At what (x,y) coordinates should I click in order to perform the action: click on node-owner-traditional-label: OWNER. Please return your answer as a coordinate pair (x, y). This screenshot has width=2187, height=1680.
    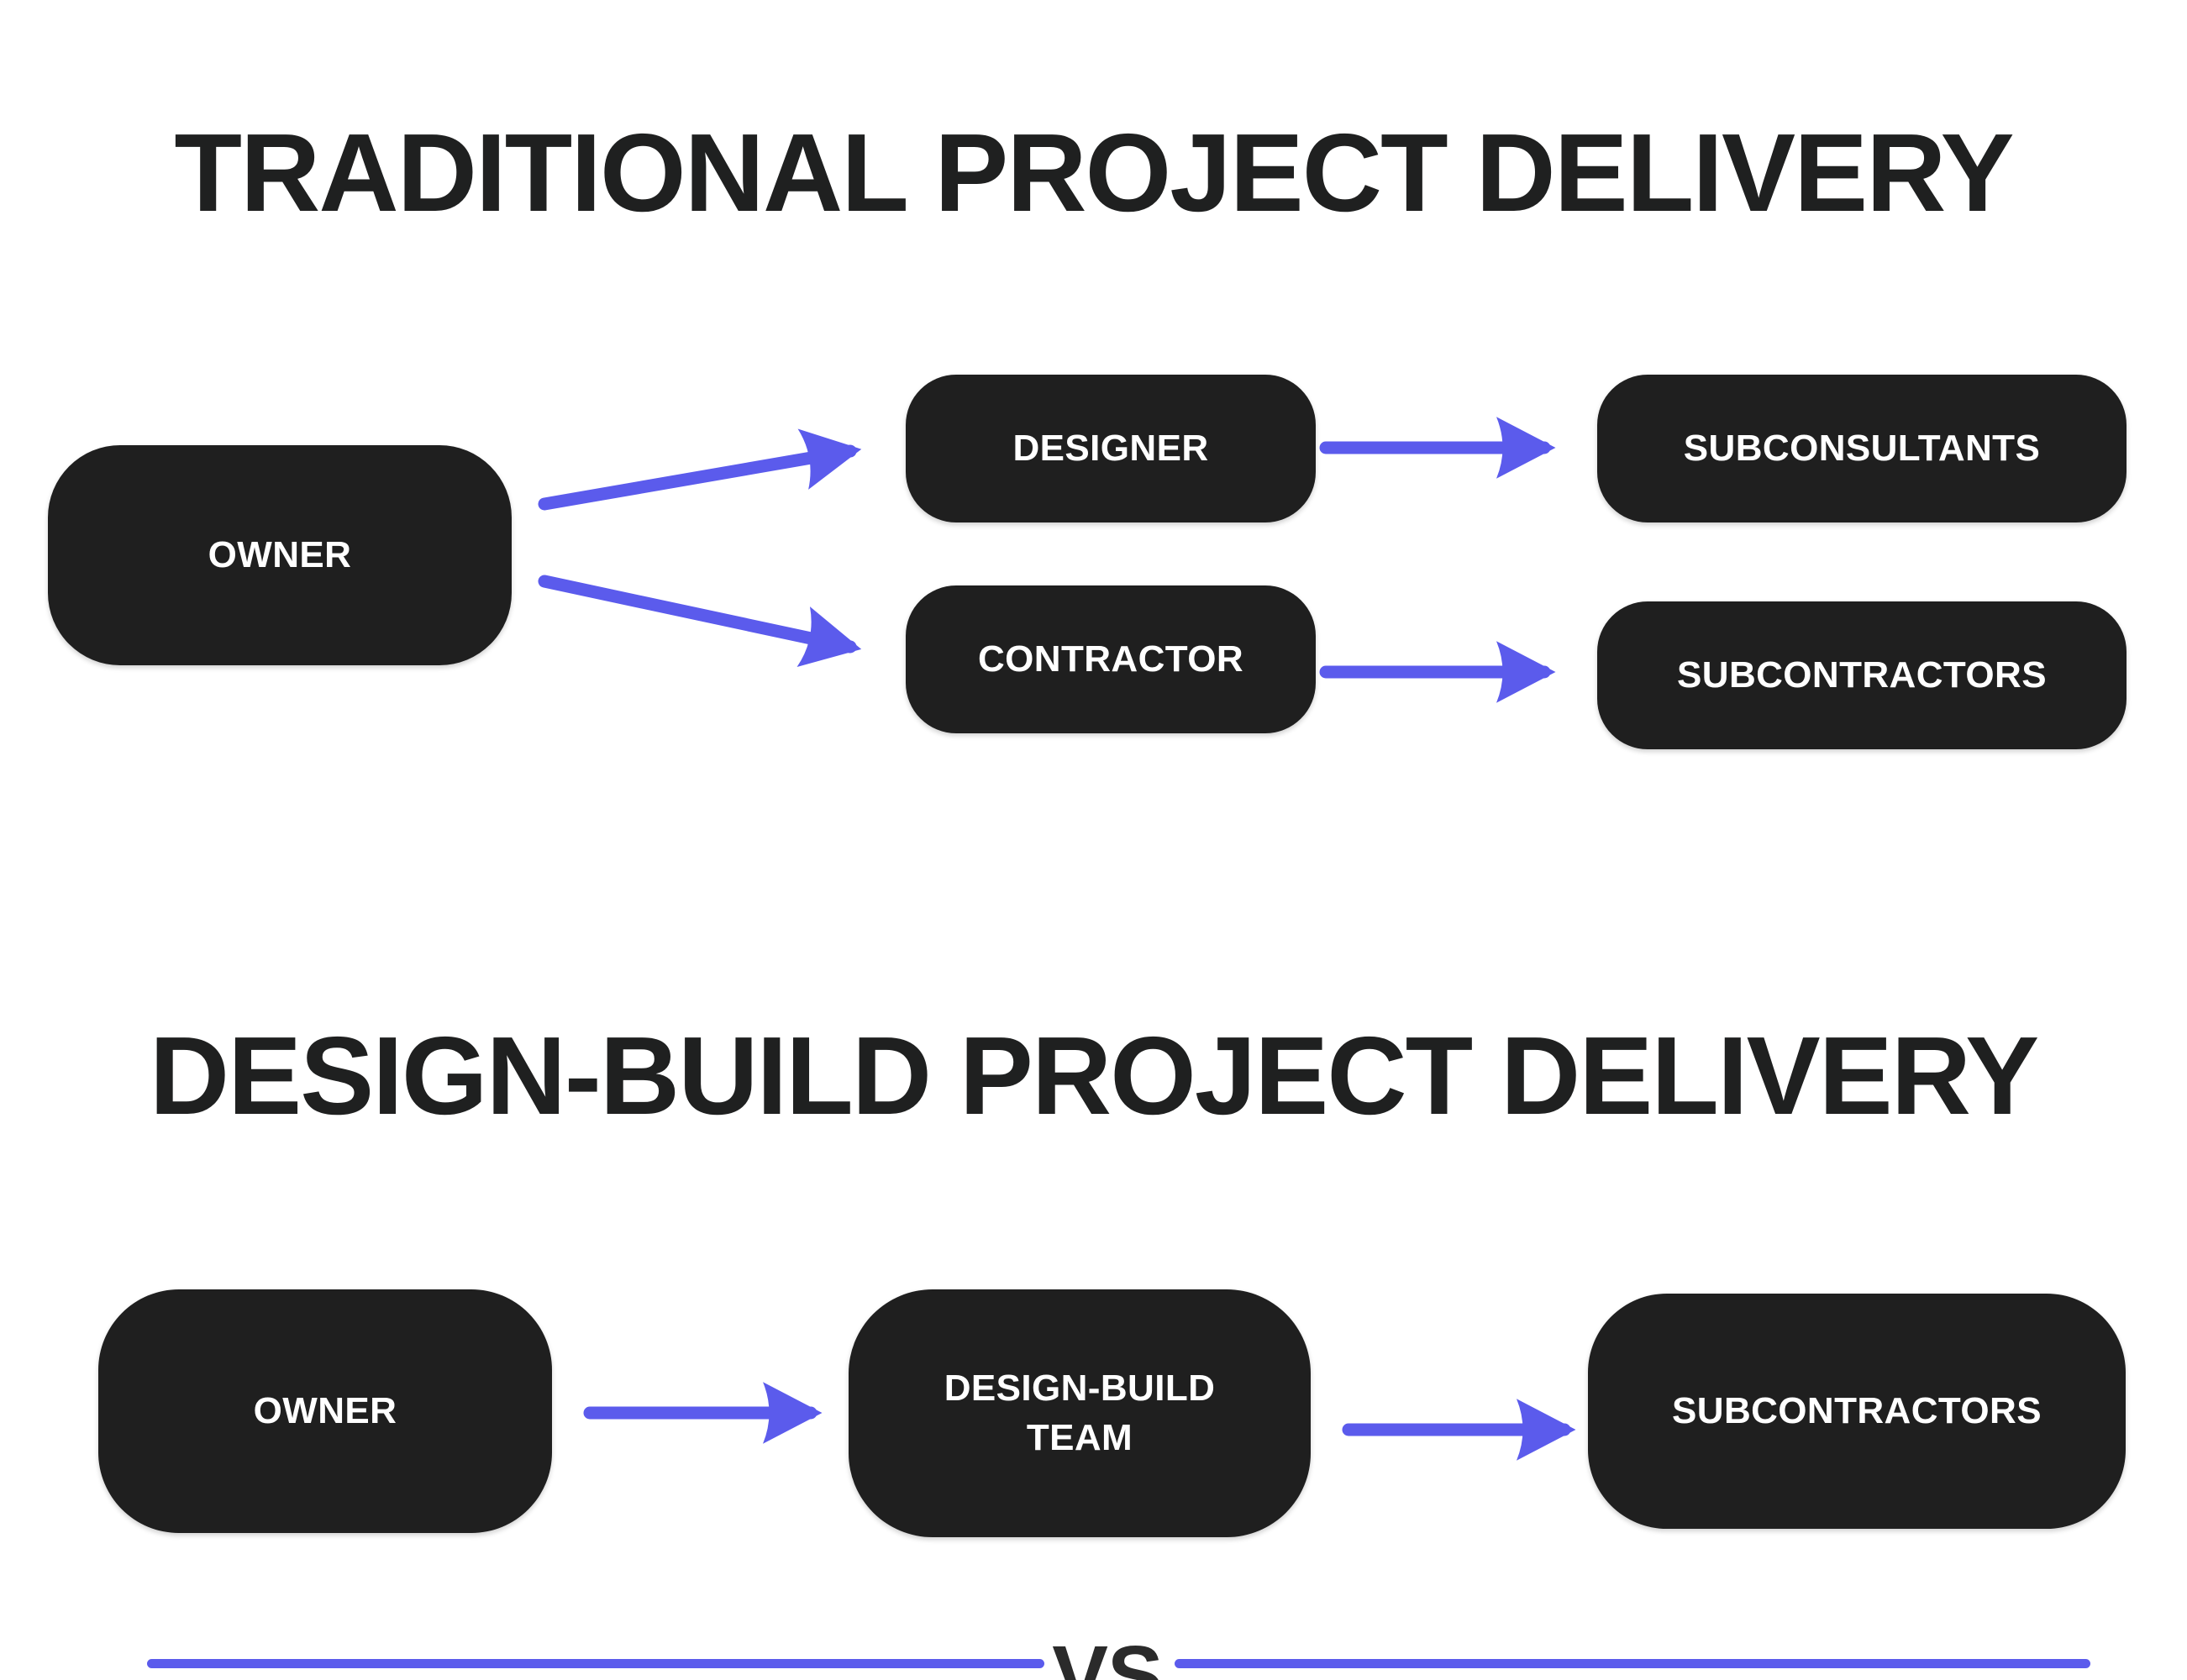
    Looking at the image, I should click on (280, 554).